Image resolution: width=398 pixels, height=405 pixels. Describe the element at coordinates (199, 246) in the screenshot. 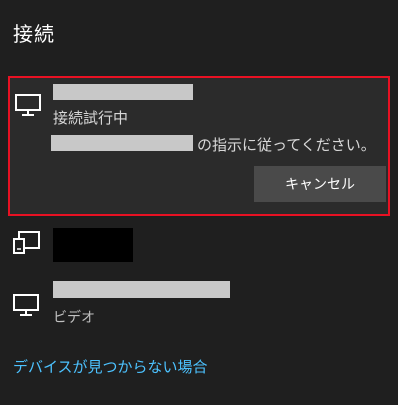

I see `device-list-item` at that location.